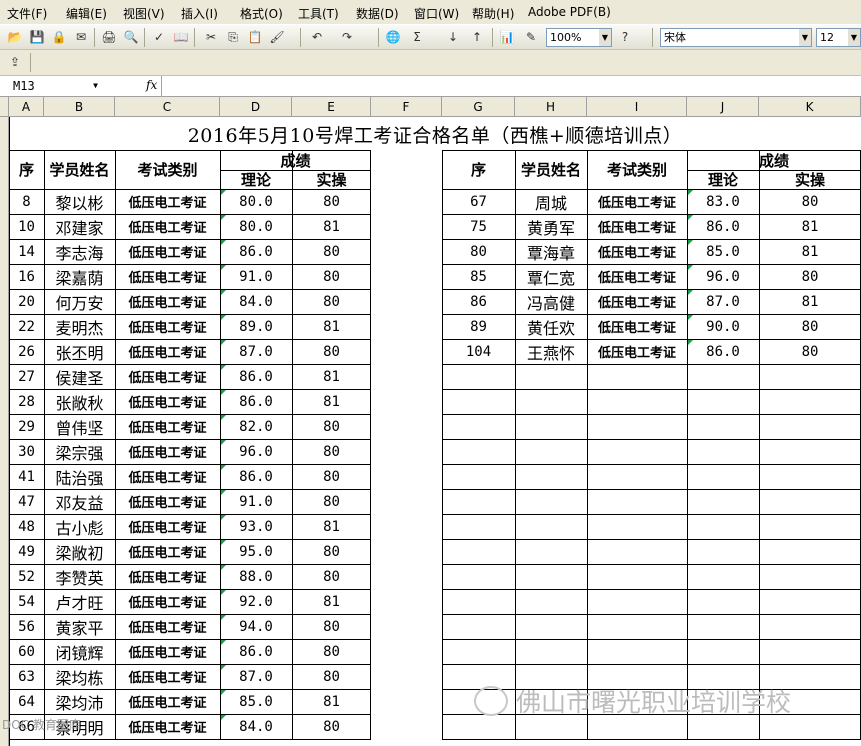 This screenshot has width=861, height=746. What do you see at coordinates (493, 13) in the screenshot?
I see `menu-help: 帮助(H)` at bounding box center [493, 13].